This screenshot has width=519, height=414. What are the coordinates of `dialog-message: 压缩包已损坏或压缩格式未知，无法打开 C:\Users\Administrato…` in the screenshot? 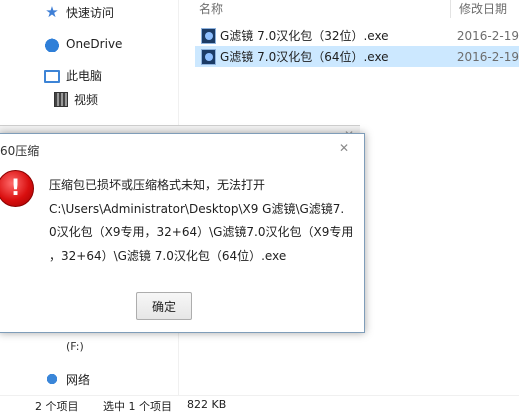 It's located at (204, 221).